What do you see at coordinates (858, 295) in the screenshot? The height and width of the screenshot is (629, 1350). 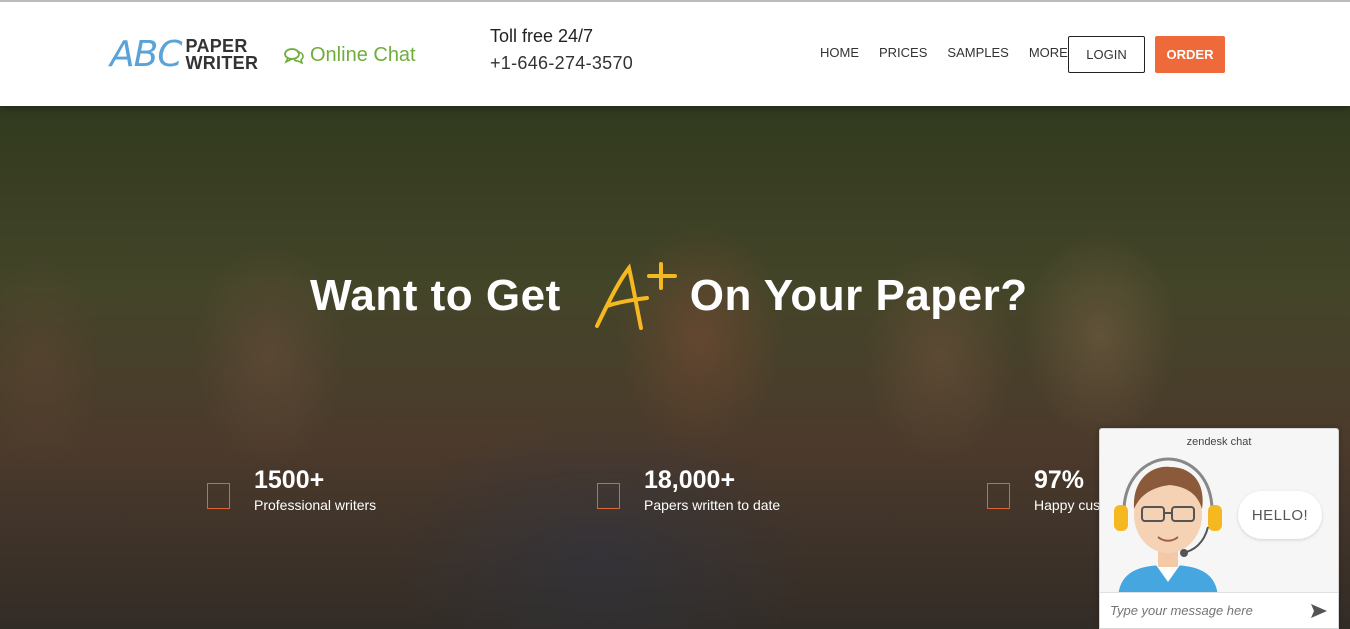 I see `headline-right: On Your Paper?` at bounding box center [858, 295].